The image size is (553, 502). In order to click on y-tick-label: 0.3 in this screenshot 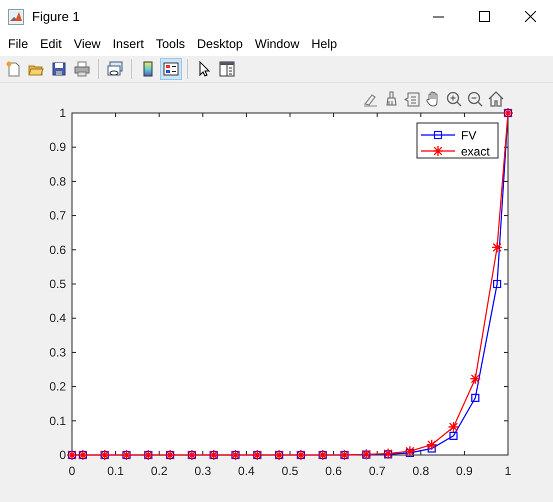, I will do `click(57, 352)`.